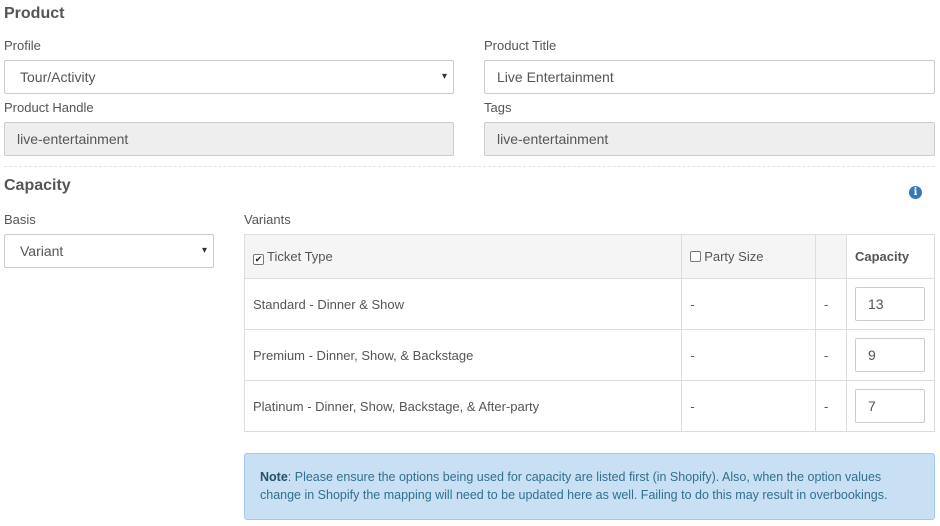  Describe the element at coordinates (696, 256) in the screenshot. I see `party-size-checkbox` at that location.